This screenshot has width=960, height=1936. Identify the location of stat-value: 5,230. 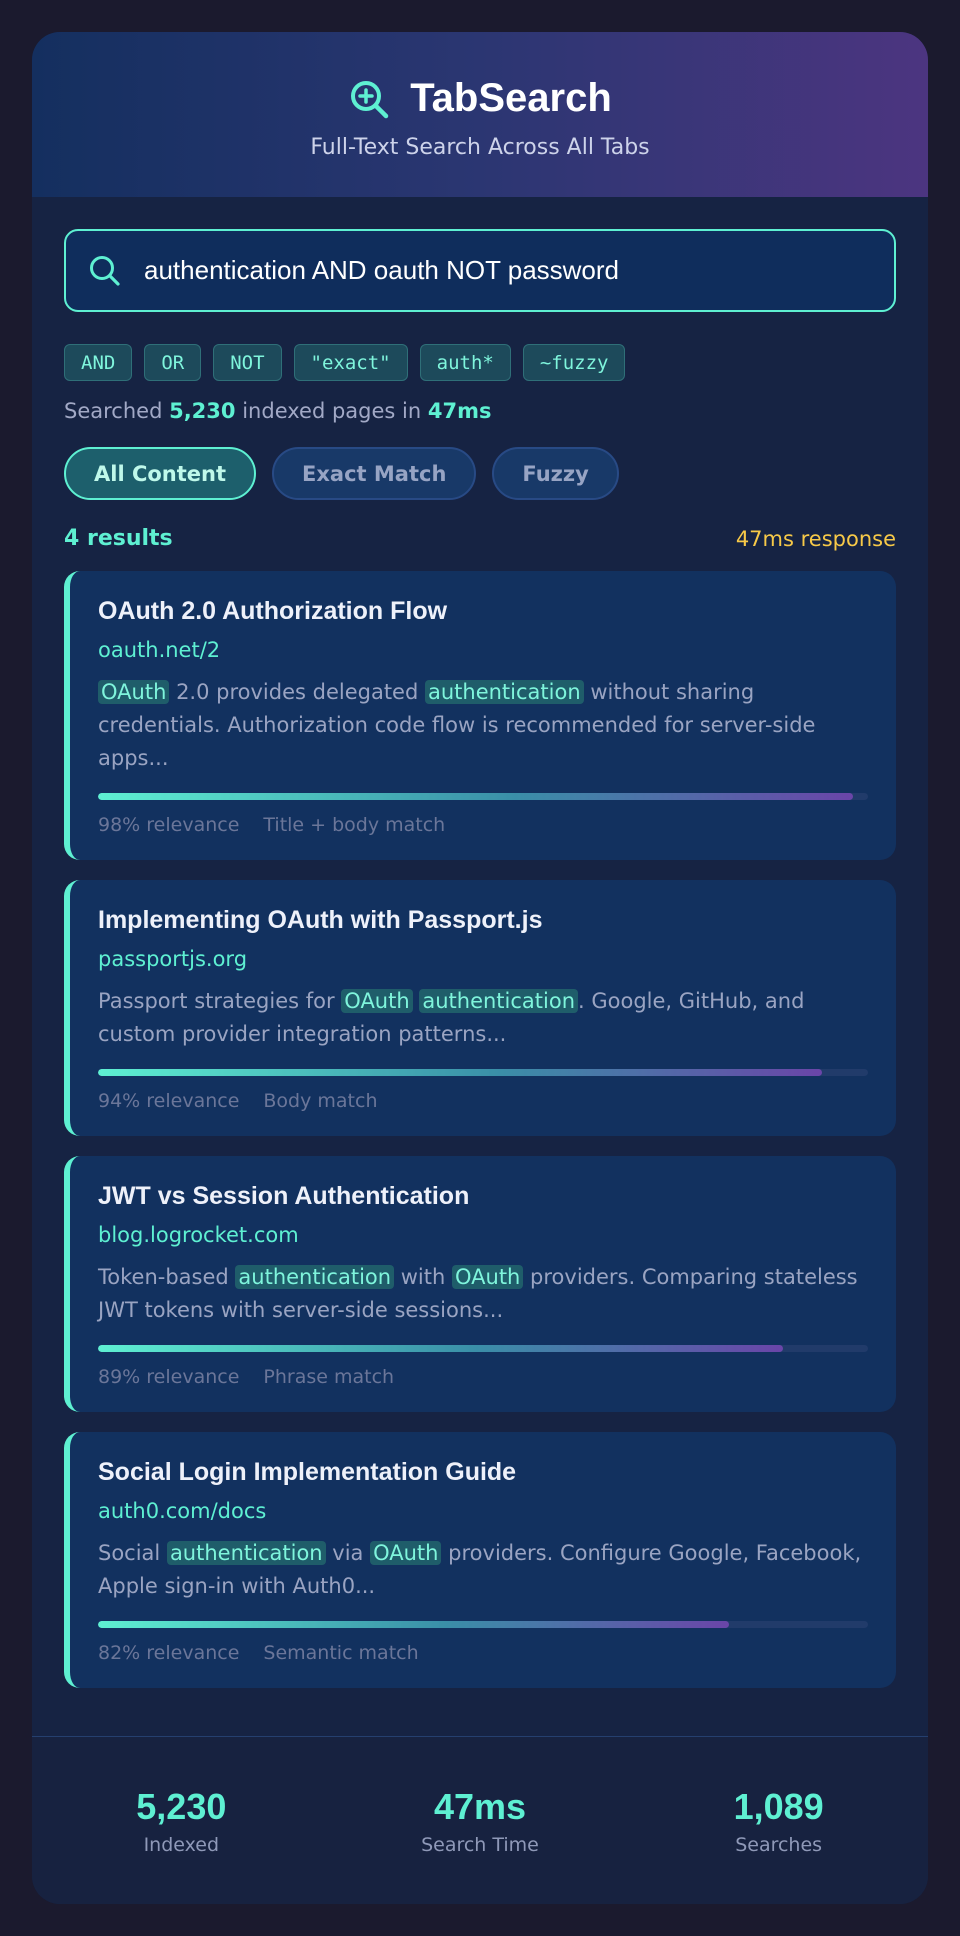
(181, 1806).